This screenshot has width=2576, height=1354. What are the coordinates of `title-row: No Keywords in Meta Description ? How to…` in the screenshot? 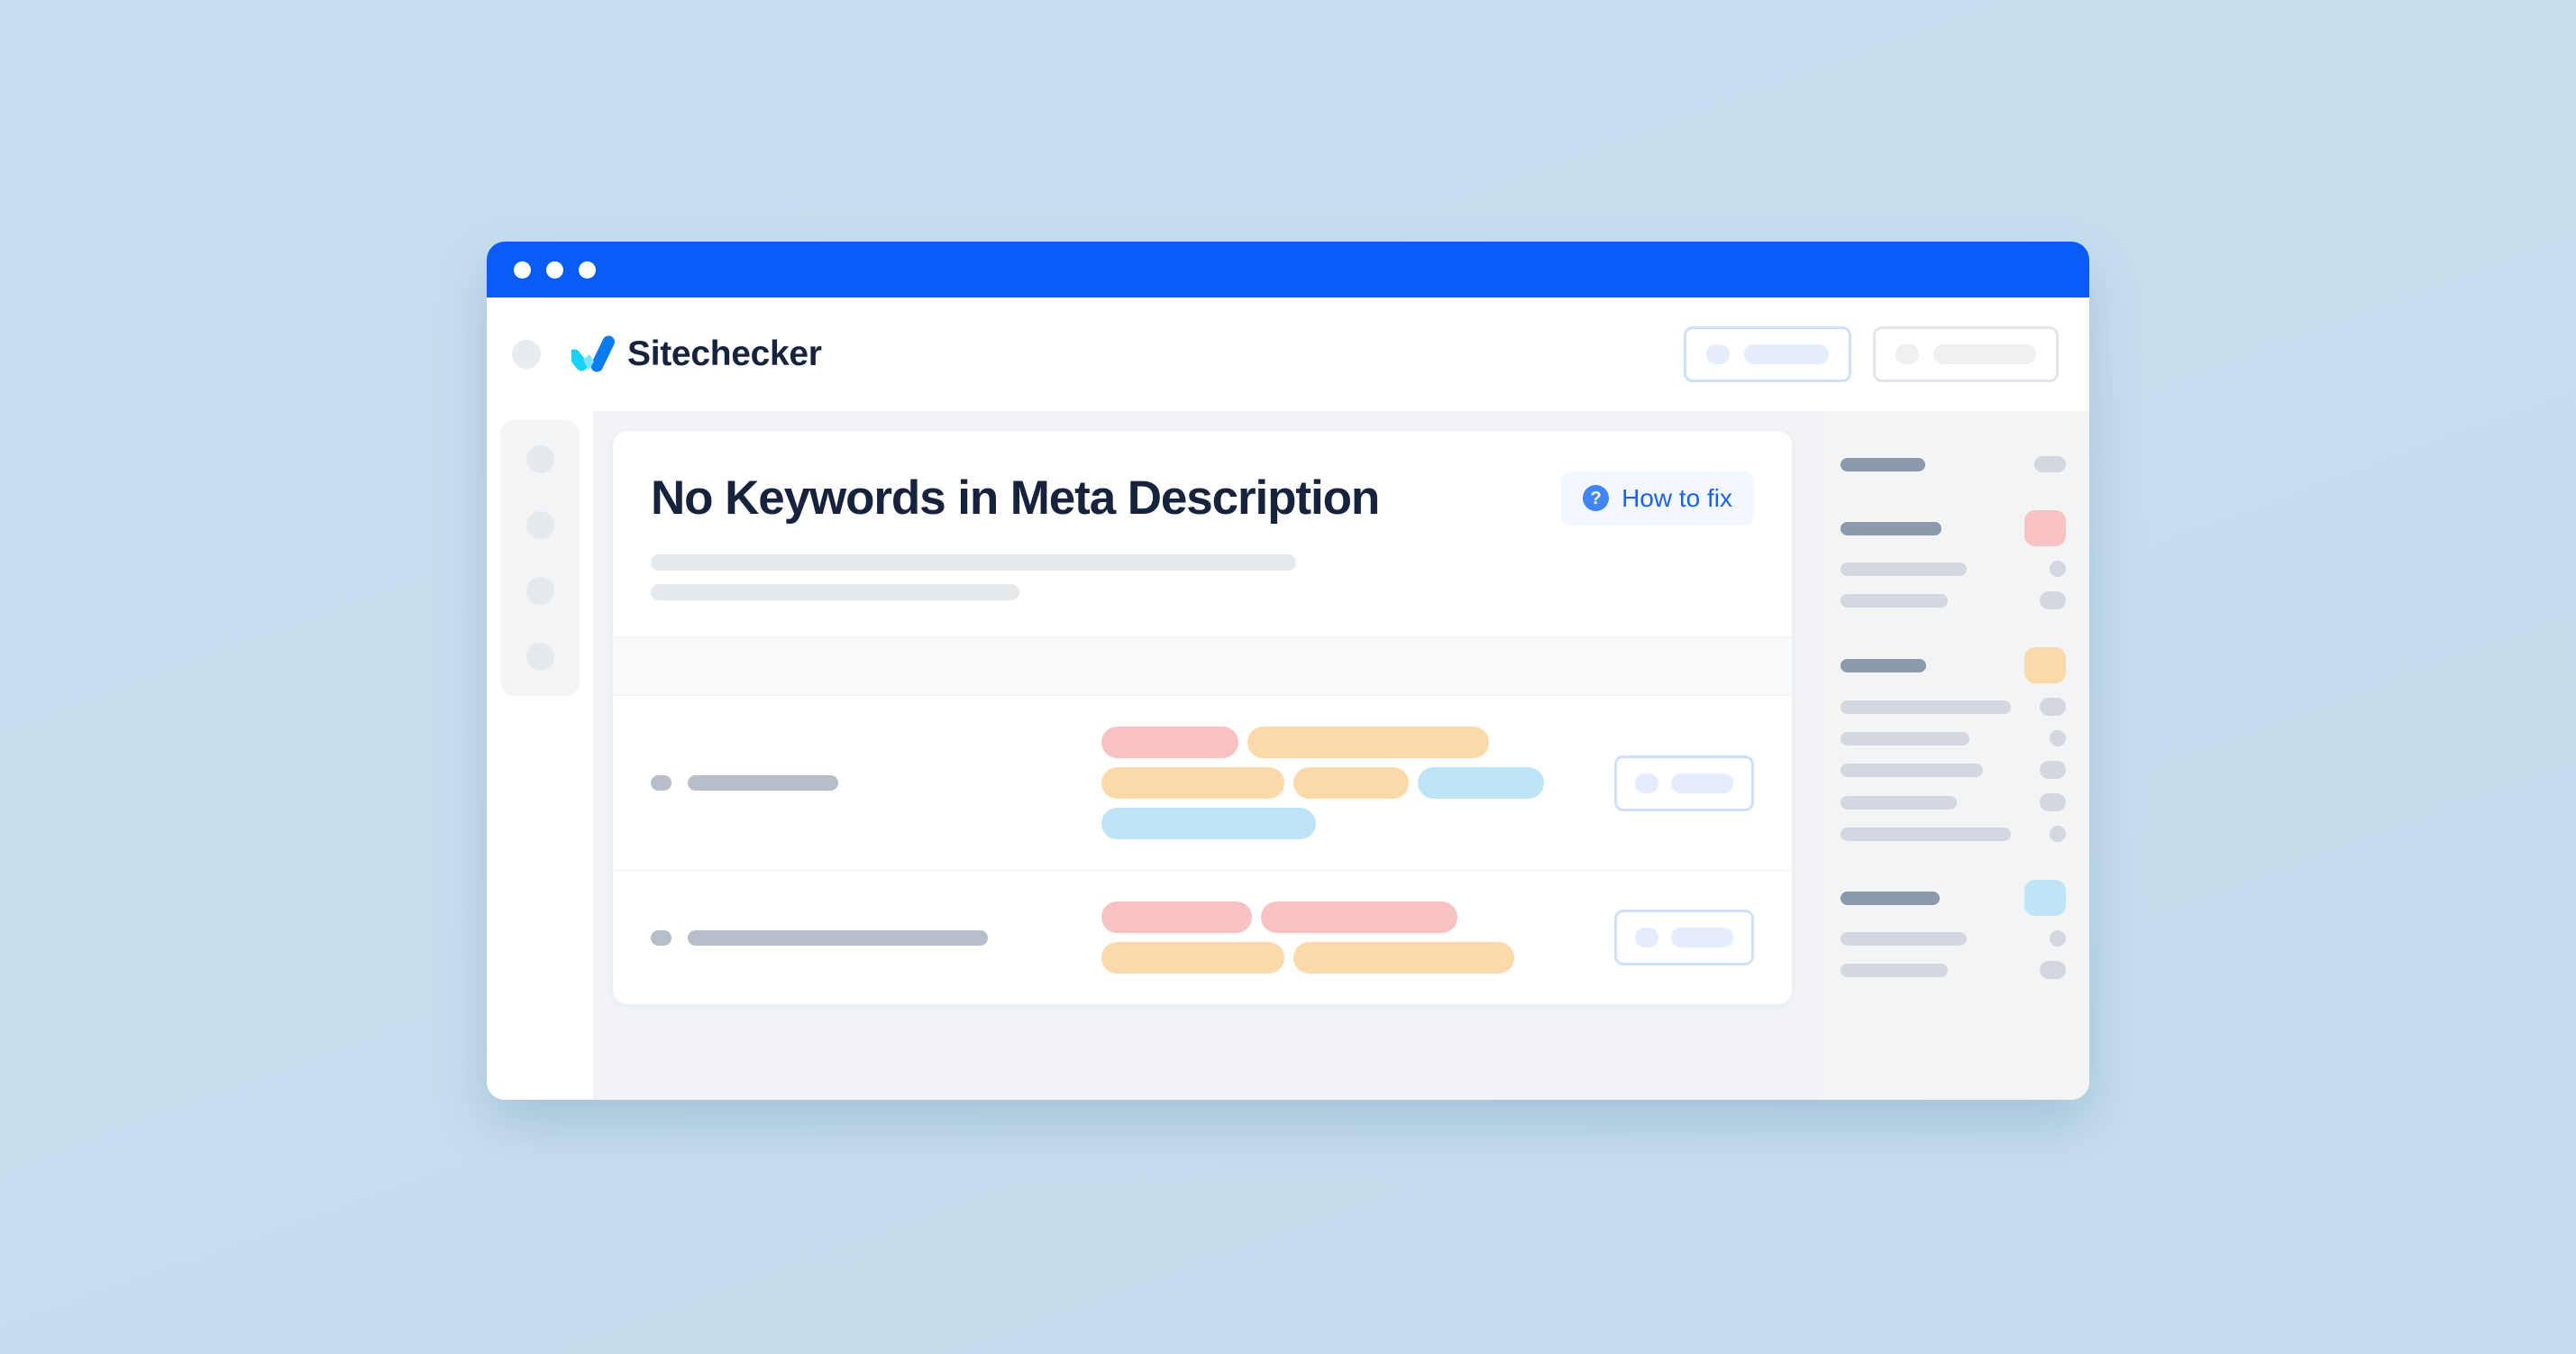 It's located at (1202, 499).